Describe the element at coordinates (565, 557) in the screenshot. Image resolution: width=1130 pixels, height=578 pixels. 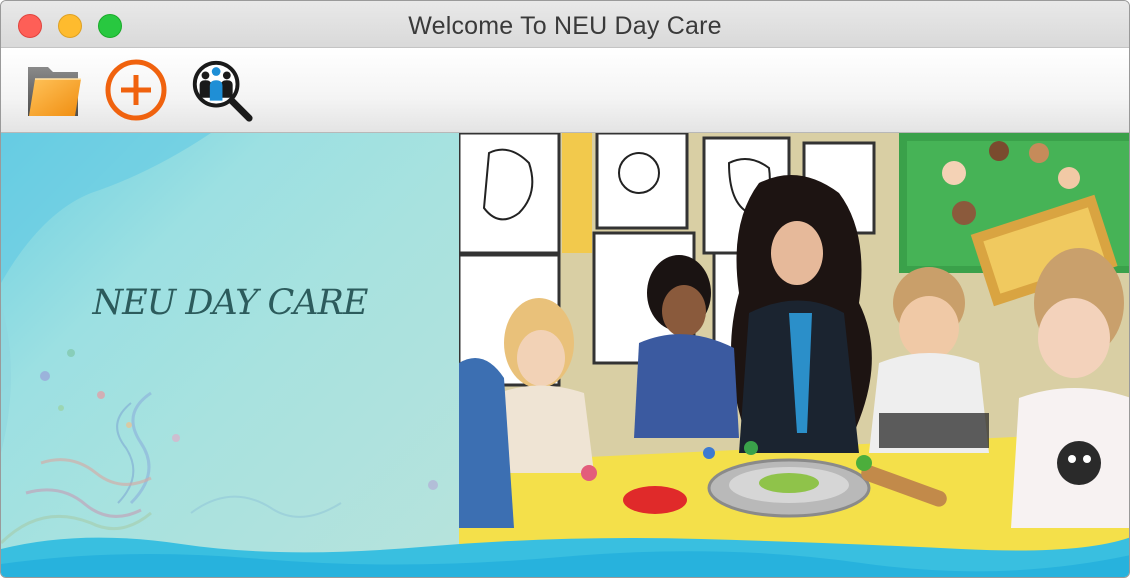
I see `bottom-wave-decoration` at that location.